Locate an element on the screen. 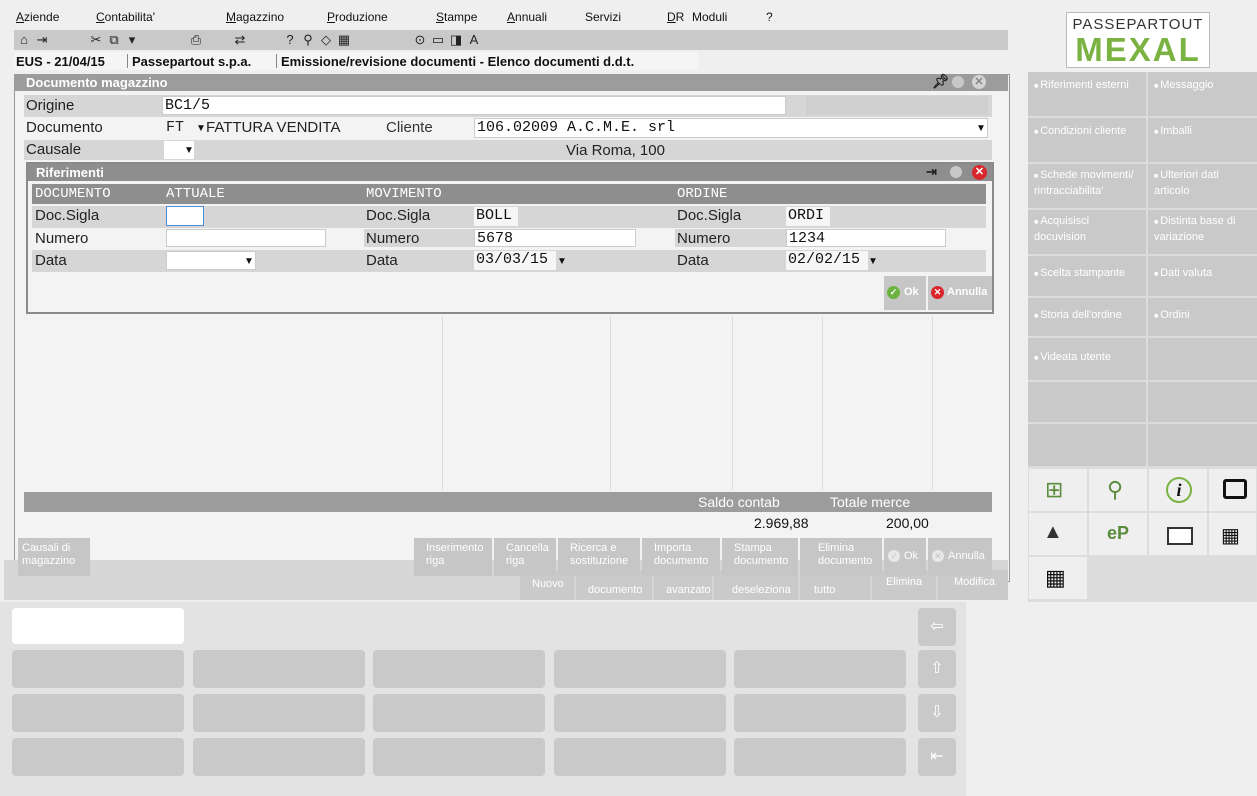  keyboard-icon: ▦ is located at coordinates (1232, 534).